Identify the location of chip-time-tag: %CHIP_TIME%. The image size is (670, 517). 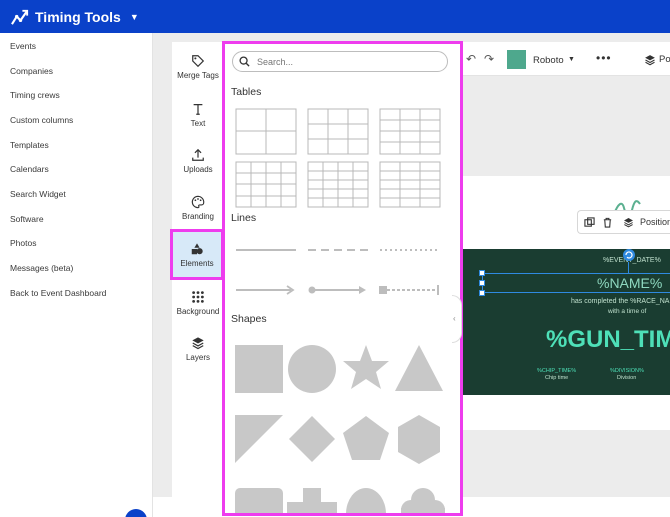
(557, 371).